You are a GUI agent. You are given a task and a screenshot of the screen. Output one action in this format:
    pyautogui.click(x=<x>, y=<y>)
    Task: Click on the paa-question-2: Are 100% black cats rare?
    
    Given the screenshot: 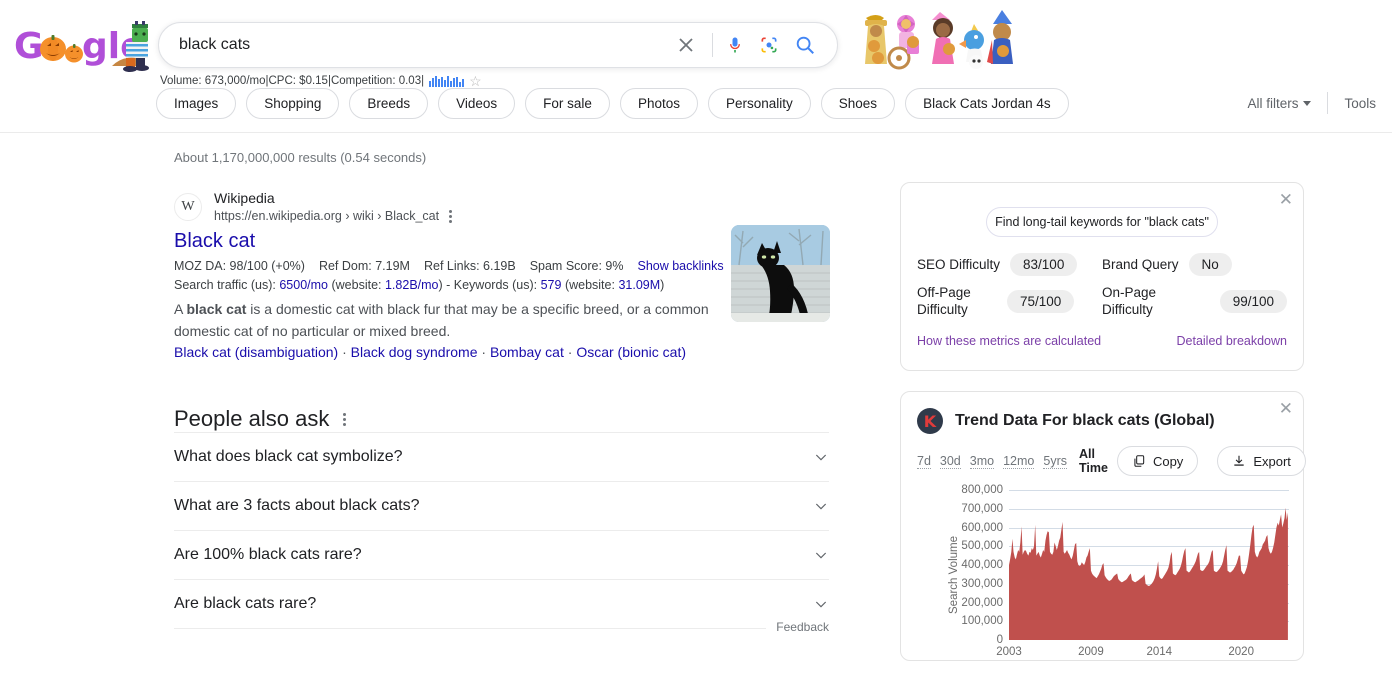 What is the action you would take?
    pyautogui.click(x=501, y=554)
    